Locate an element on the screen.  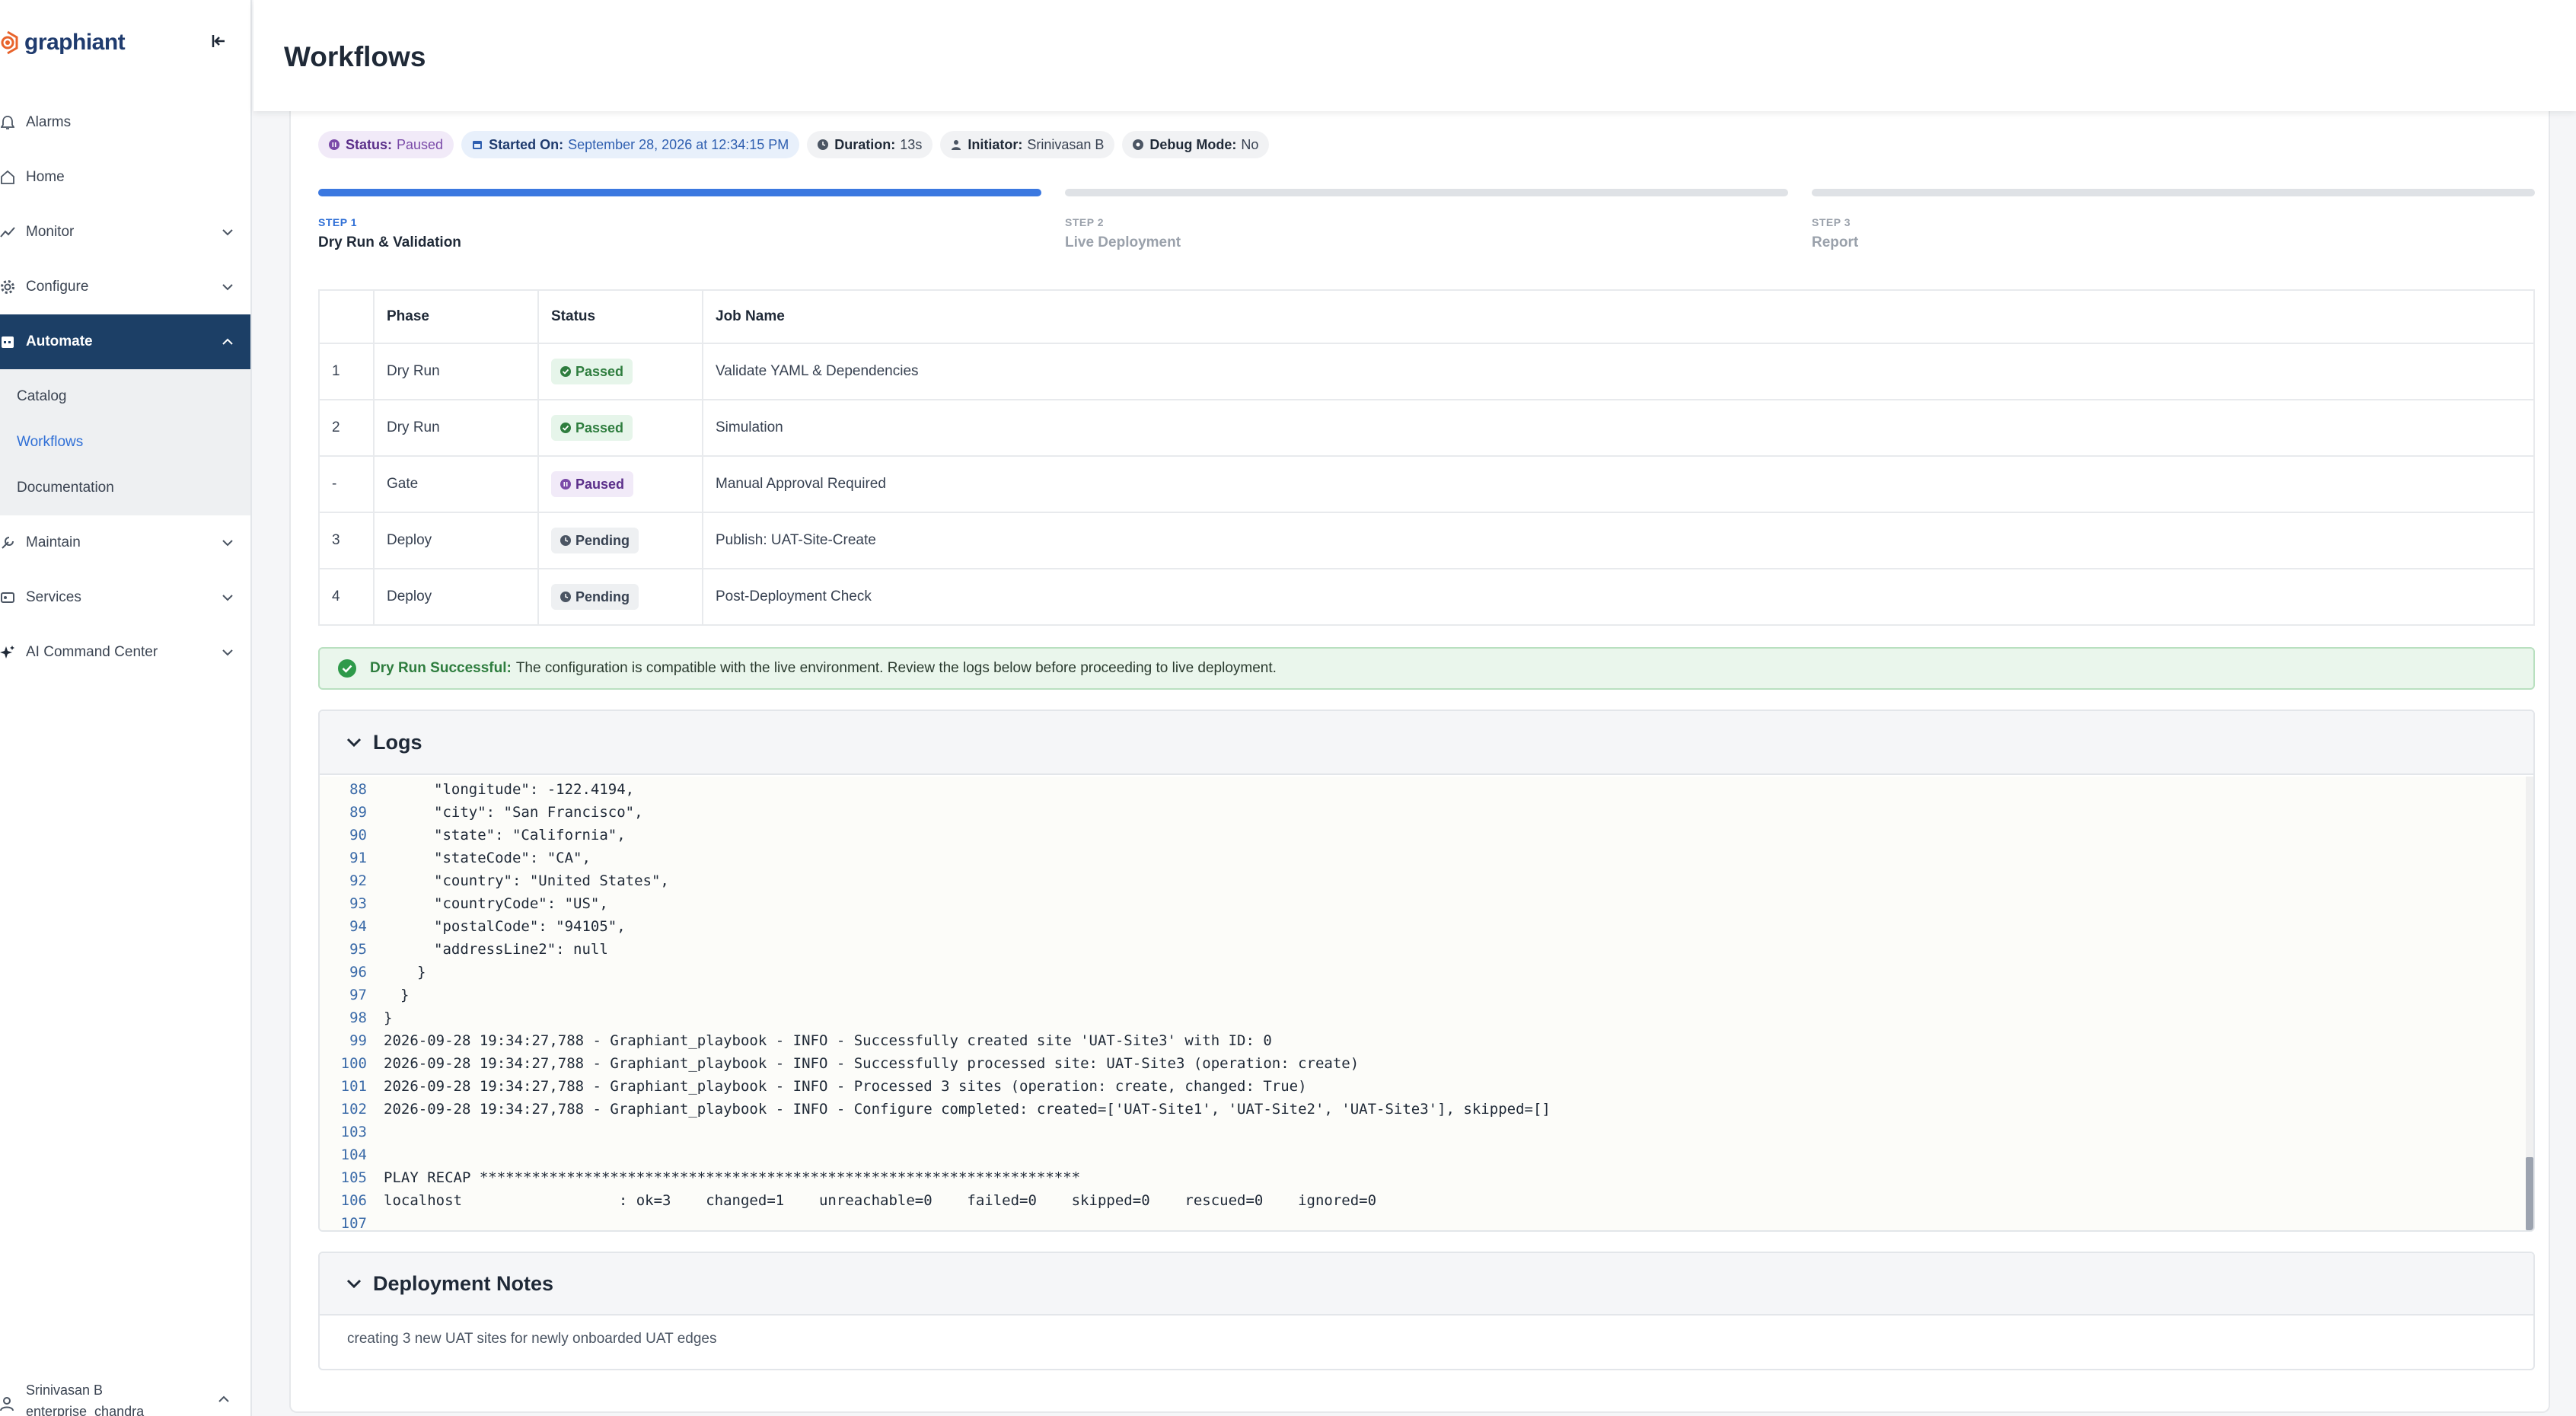
log-line: 98} is located at coordinates (1423, 1017).